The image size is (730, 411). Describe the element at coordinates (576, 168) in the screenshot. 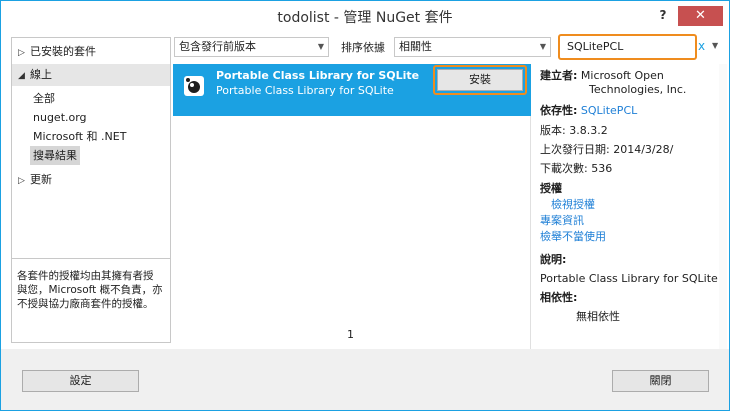

I see `downloads-row: 下載次數: 536` at that location.